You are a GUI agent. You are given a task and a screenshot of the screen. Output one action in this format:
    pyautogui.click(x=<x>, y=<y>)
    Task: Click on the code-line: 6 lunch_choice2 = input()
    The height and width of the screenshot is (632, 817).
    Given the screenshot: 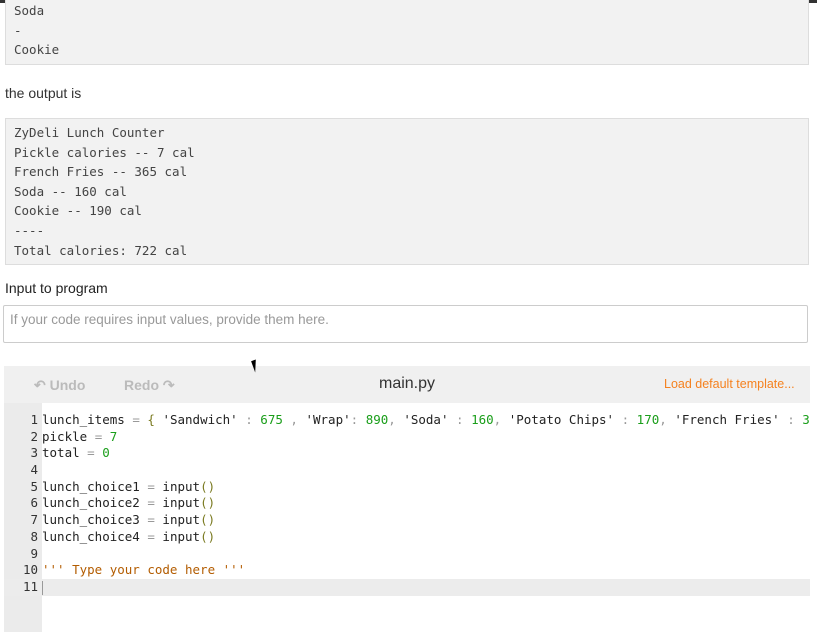 What is the action you would take?
    pyautogui.click(x=407, y=503)
    